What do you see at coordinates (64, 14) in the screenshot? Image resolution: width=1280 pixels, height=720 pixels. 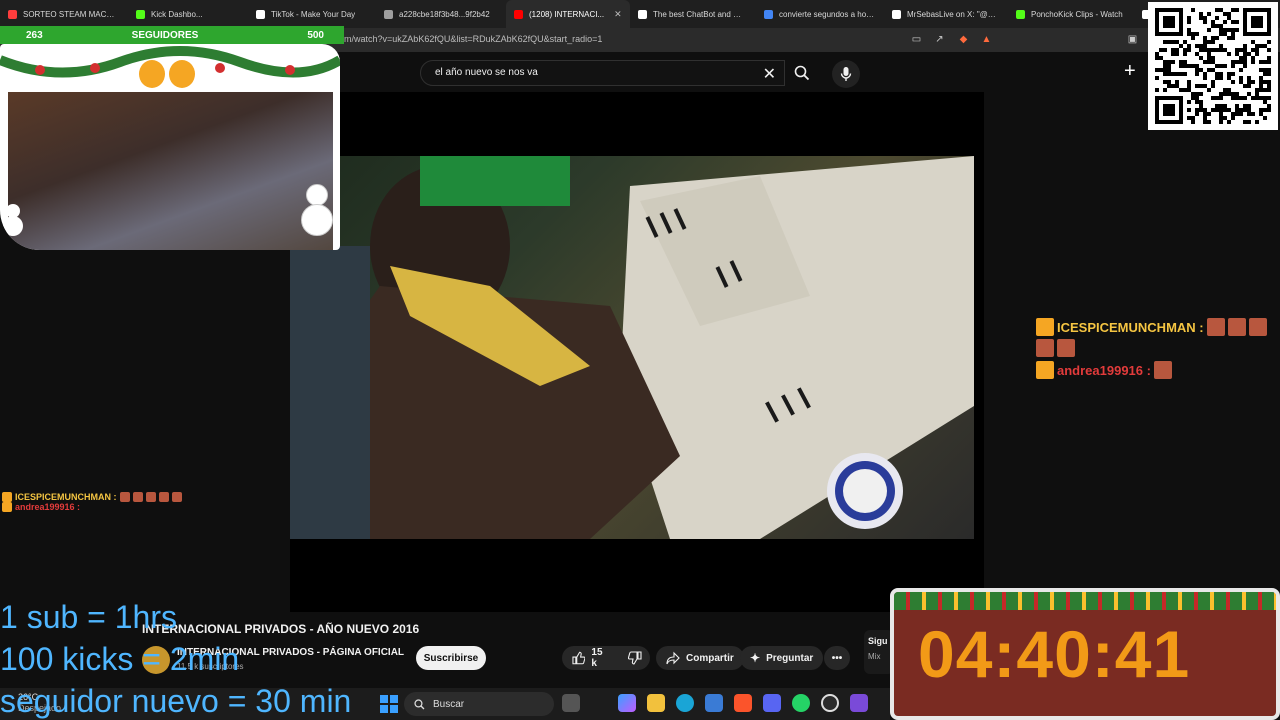 I see `browser-tab: SORTEO STEAM MACHETE` at bounding box center [64, 14].